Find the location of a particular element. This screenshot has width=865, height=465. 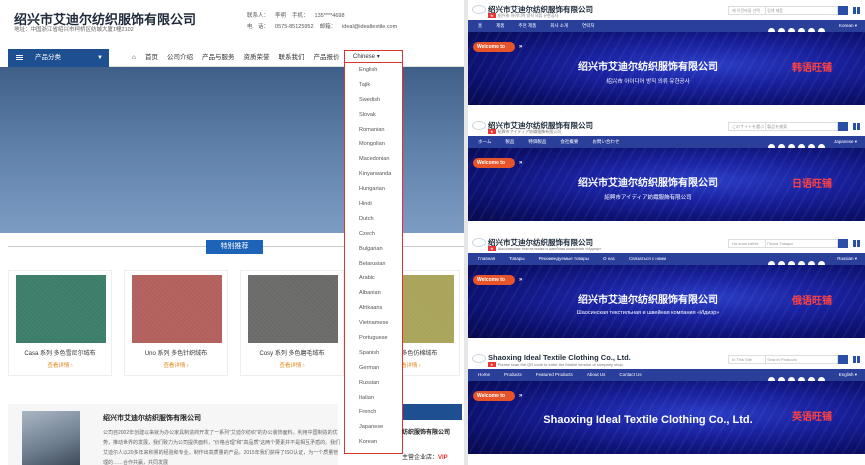

product-name: Casa 系列 多色雪尼尔绒布 is located at coordinates (60, 352).